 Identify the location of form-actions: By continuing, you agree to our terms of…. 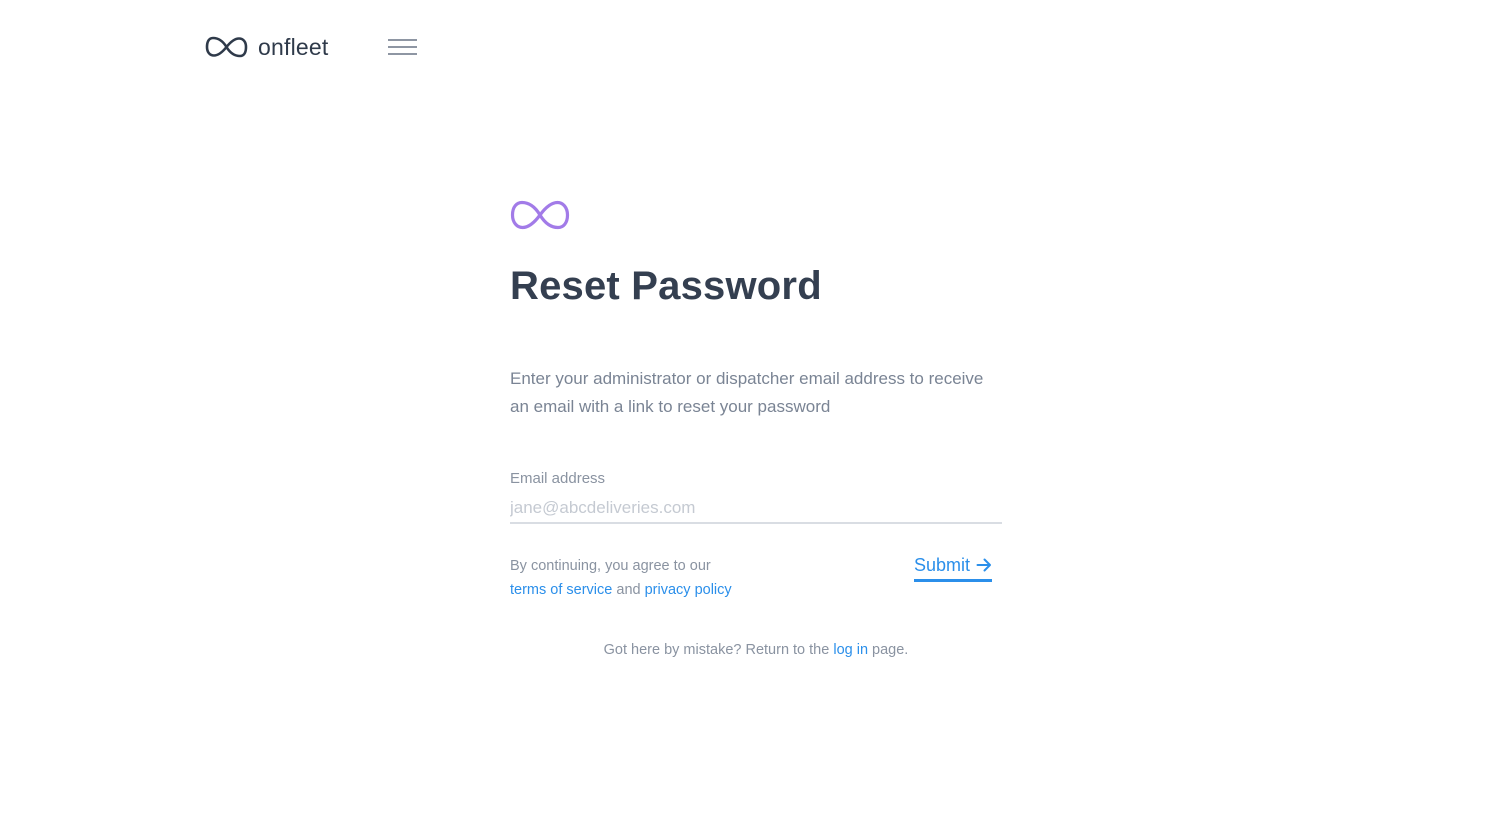
(756, 579).